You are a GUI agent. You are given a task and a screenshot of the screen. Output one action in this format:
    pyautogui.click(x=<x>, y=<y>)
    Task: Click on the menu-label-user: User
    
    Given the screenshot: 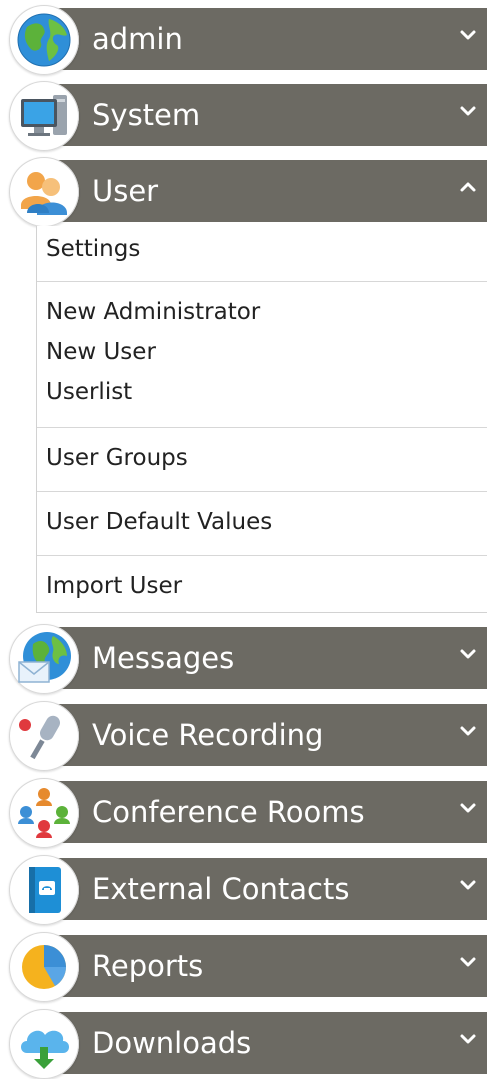 What is the action you would take?
    pyautogui.click(x=125, y=191)
    